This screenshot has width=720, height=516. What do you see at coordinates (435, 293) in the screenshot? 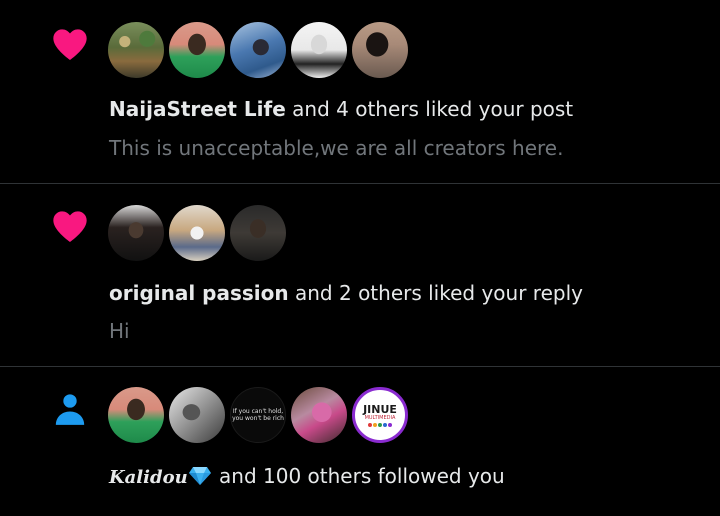
I see `action-text: and 2 others liked your reply` at bounding box center [435, 293].